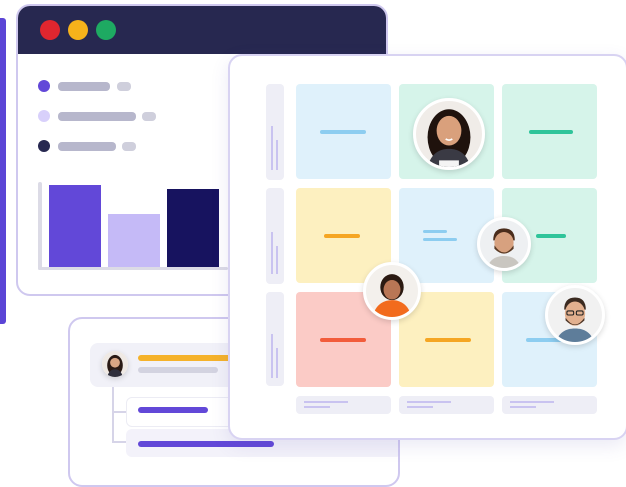 This screenshot has height=487, width=626. What do you see at coordinates (44, 116) in the screenshot?
I see `legend-dot-light` at bounding box center [44, 116].